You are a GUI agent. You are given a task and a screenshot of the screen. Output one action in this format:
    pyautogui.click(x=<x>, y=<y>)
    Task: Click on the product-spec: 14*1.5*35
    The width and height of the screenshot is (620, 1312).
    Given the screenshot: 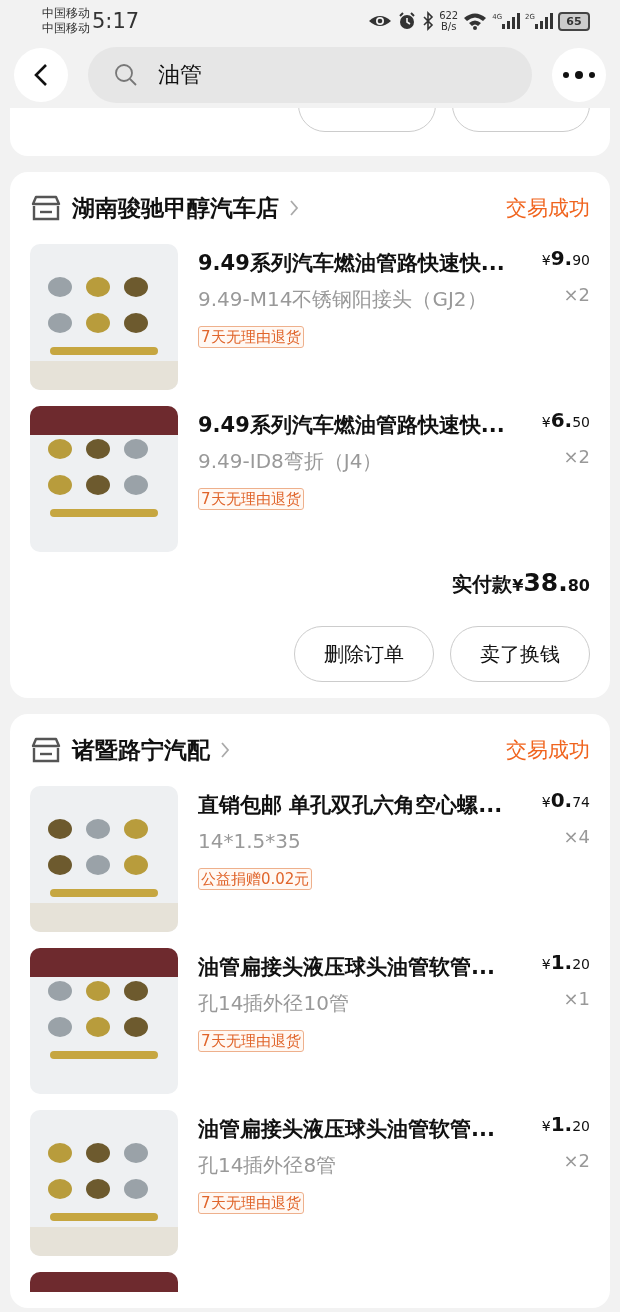 What is the action you would take?
    pyautogui.click(x=249, y=841)
    